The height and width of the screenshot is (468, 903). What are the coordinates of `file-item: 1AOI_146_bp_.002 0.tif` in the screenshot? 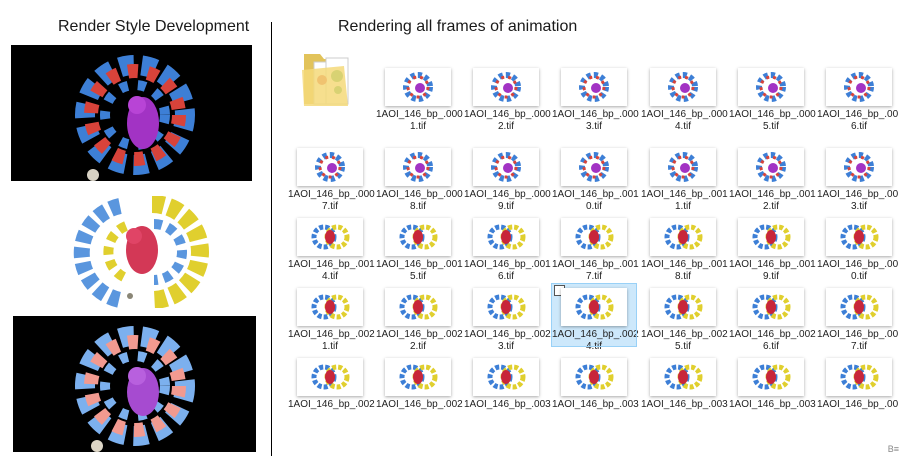 It's located at (857, 248).